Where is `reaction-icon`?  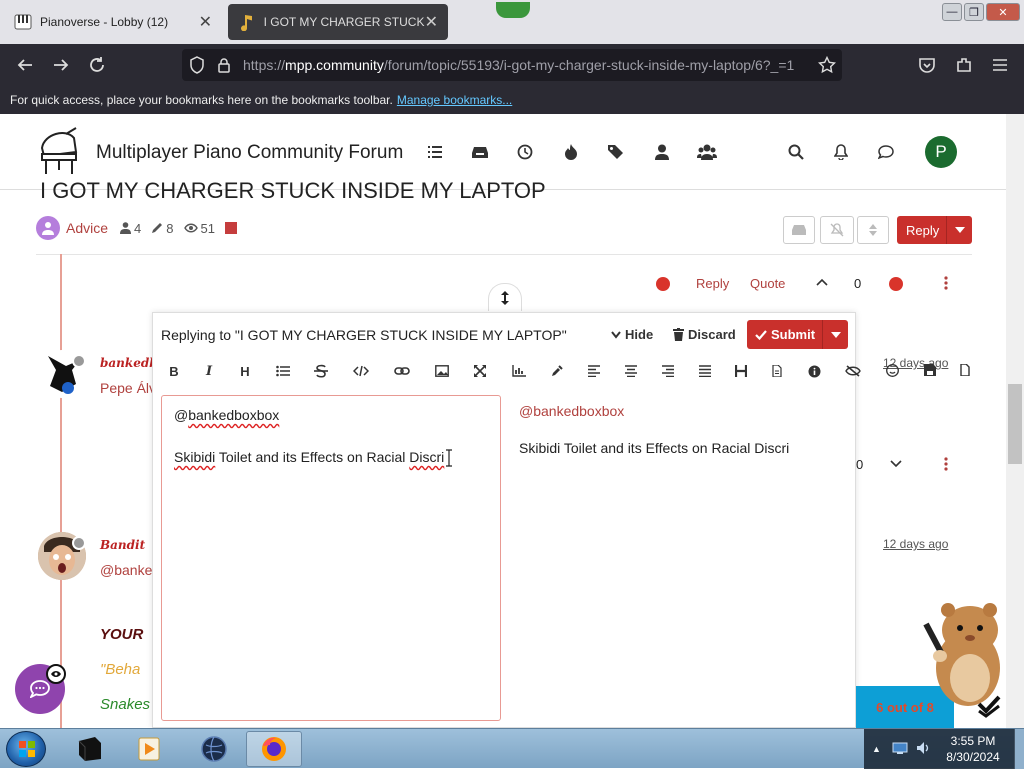 reaction-icon is located at coordinates (663, 284).